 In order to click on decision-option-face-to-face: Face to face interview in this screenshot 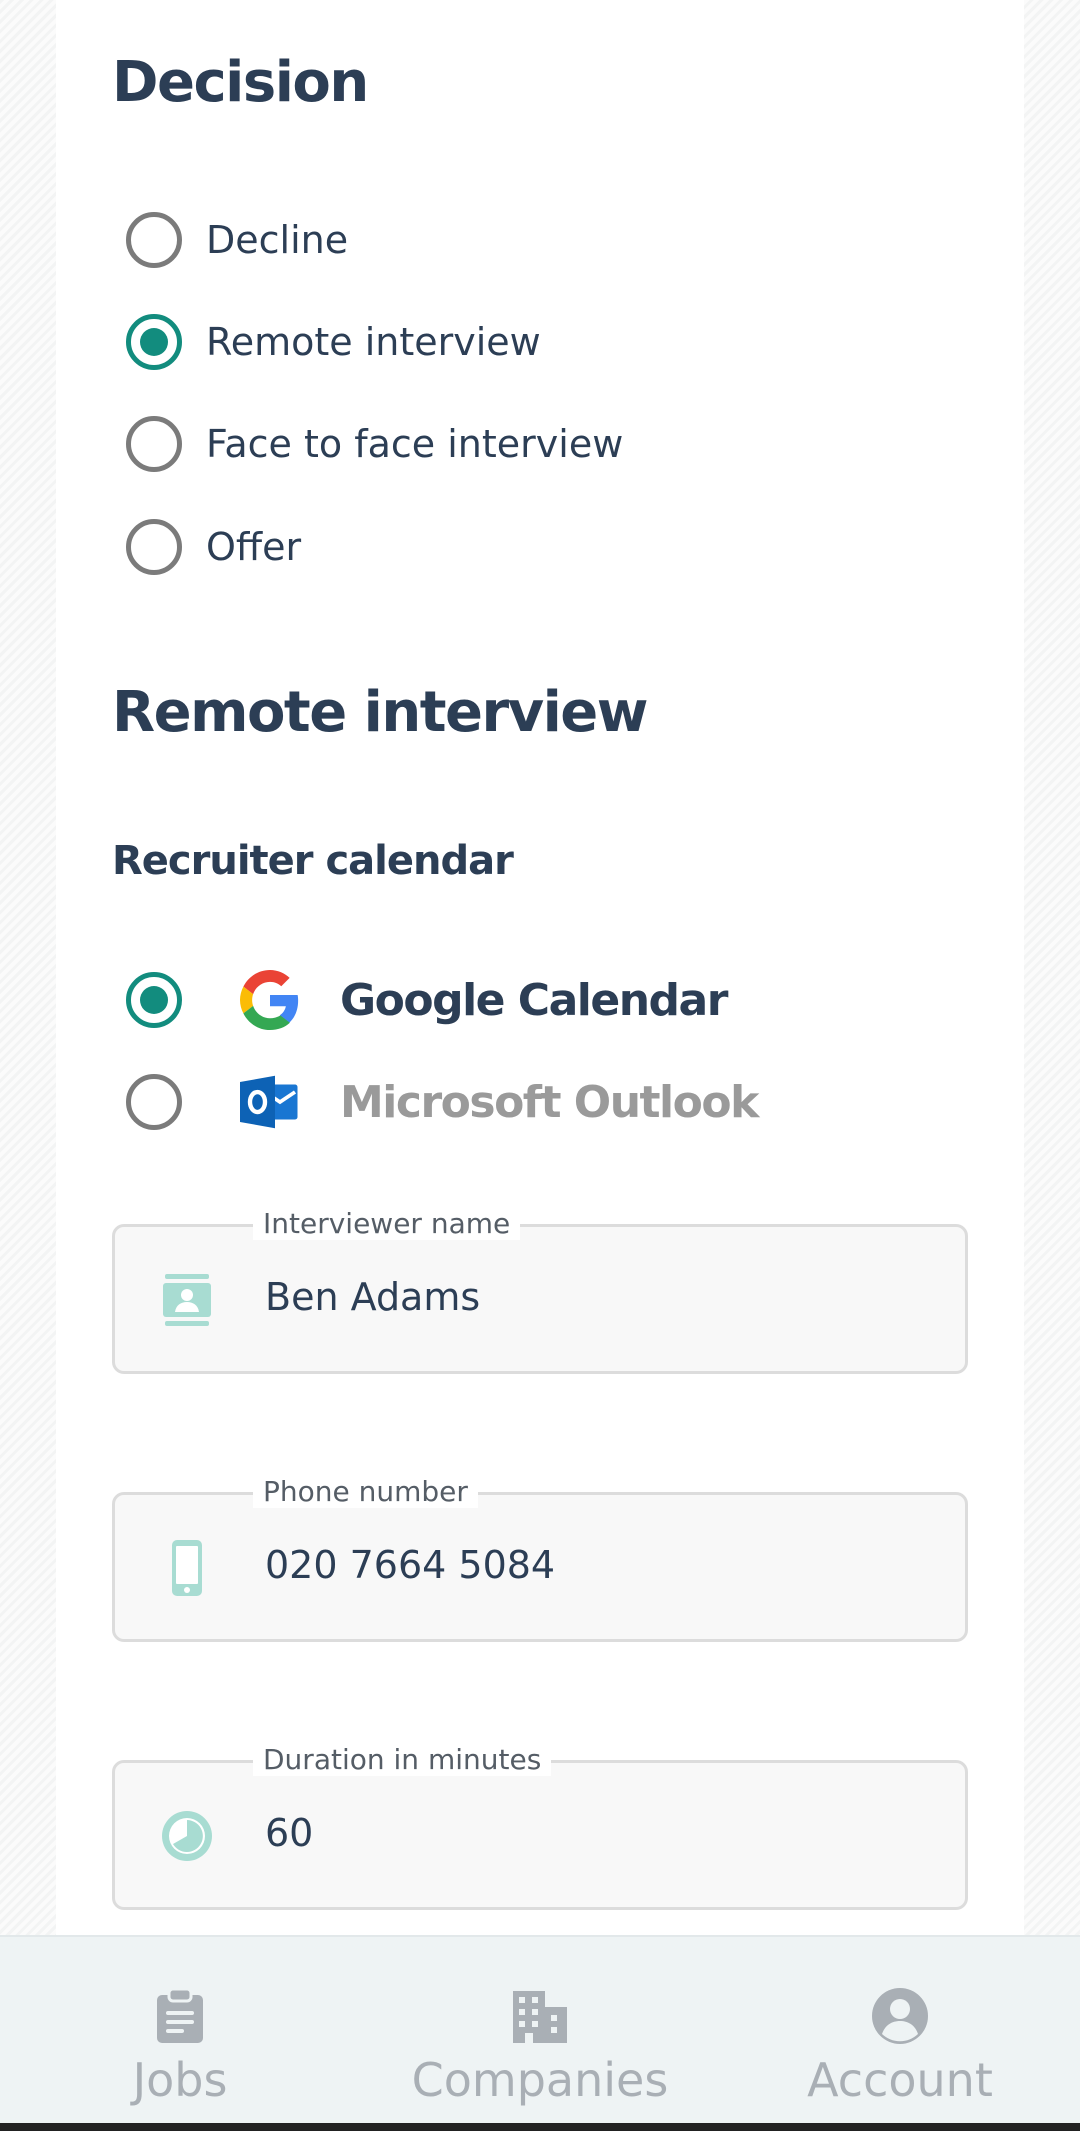, I will do `click(374, 444)`.